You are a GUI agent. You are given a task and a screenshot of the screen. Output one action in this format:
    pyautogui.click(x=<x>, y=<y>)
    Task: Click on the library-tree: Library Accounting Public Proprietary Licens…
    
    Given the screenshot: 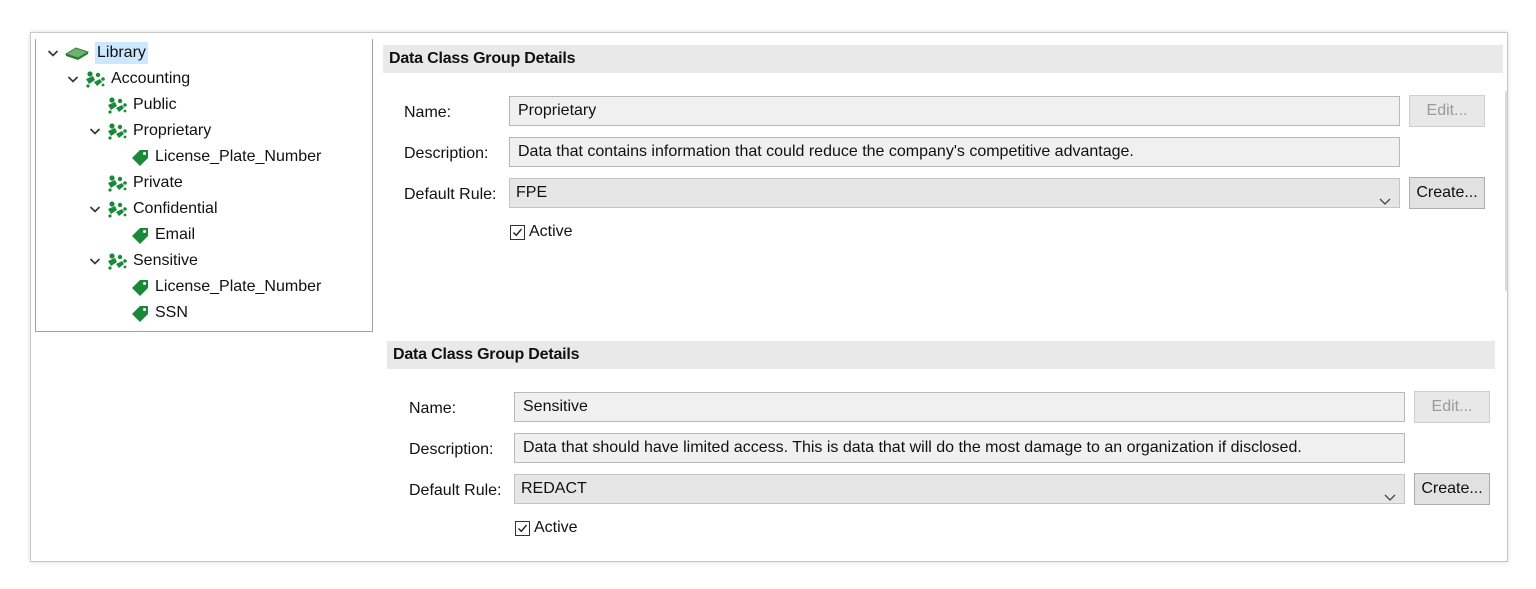 What is the action you would take?
    pyautogui.click(x=204, y=185)
    